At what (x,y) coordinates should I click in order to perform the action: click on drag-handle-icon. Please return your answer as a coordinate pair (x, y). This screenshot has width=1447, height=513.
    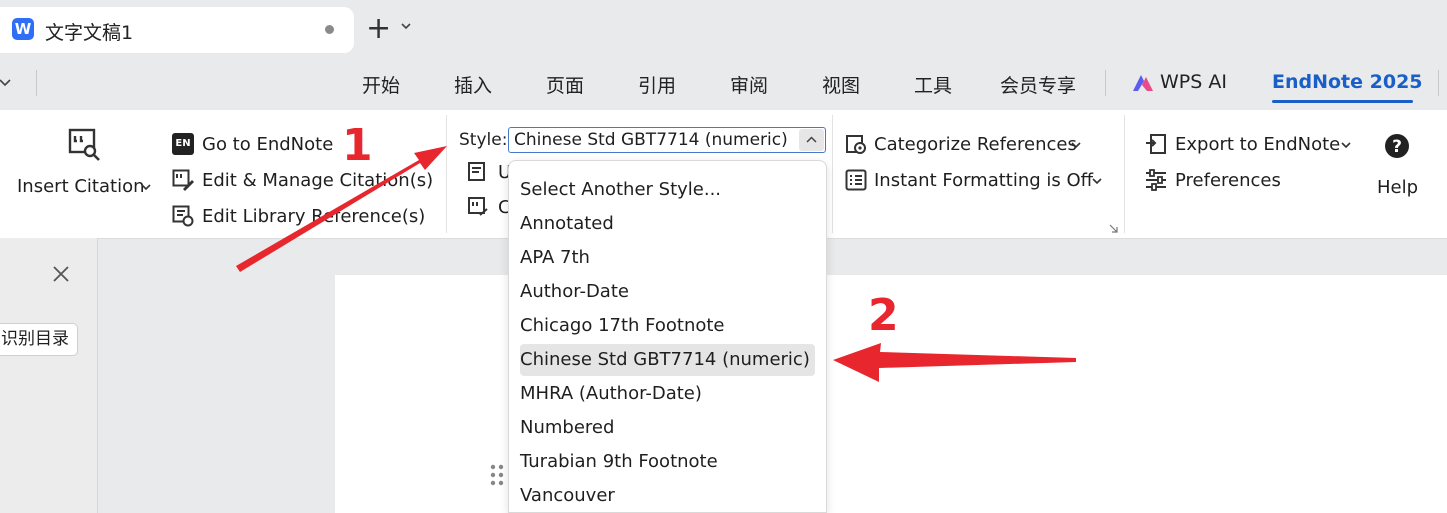
    Looking at the image, I should click on (497, 475).